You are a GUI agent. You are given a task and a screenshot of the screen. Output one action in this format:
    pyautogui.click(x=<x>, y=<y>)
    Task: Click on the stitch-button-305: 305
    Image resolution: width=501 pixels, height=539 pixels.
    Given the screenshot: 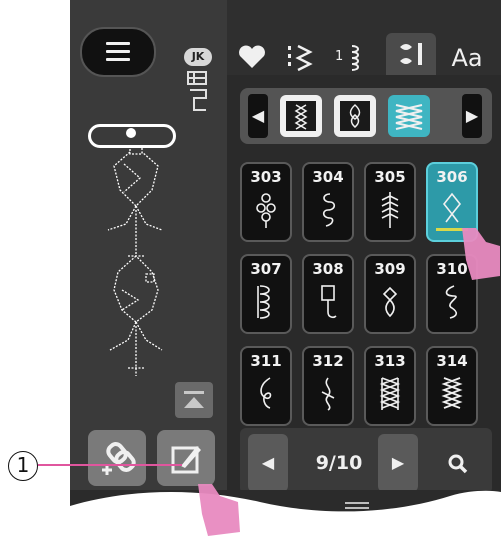 What is the action you would take?
    pyautogui.click(x=390, y=202)
    